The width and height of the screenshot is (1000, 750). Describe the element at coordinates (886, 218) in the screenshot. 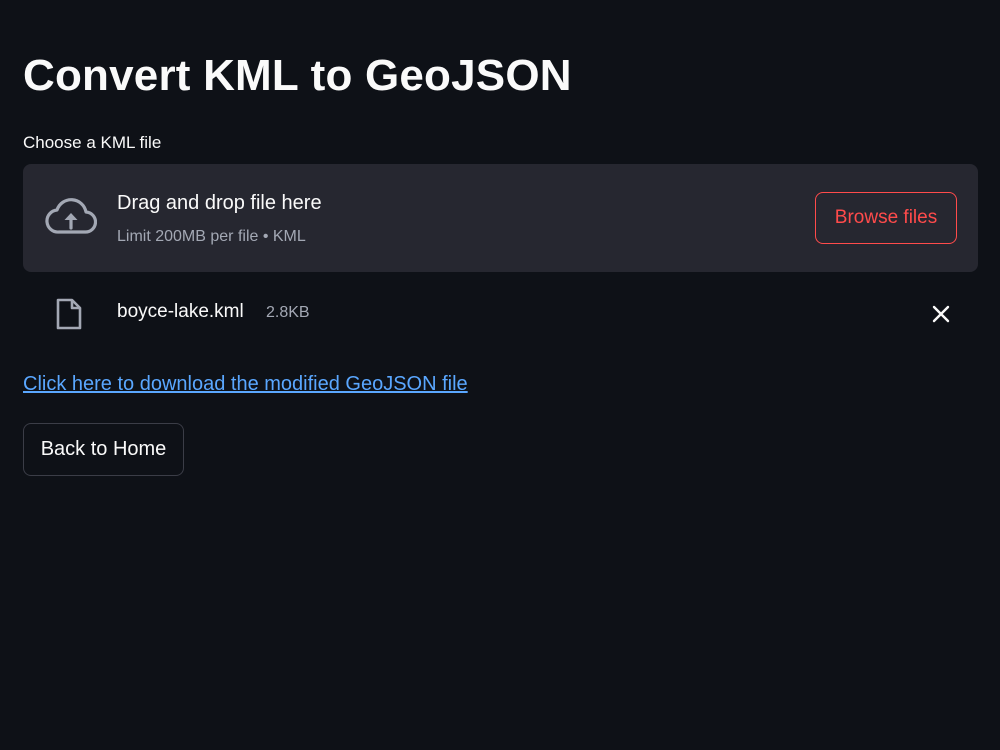

I see `browse-files-button: Browse files` at that location.